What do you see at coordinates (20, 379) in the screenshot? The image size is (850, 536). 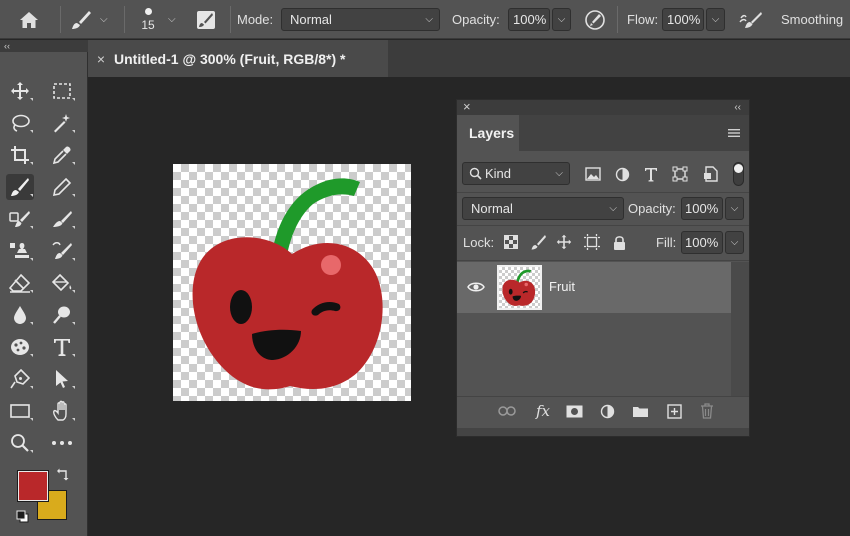 I see `pen-tool` at bounding box center [20, 379].